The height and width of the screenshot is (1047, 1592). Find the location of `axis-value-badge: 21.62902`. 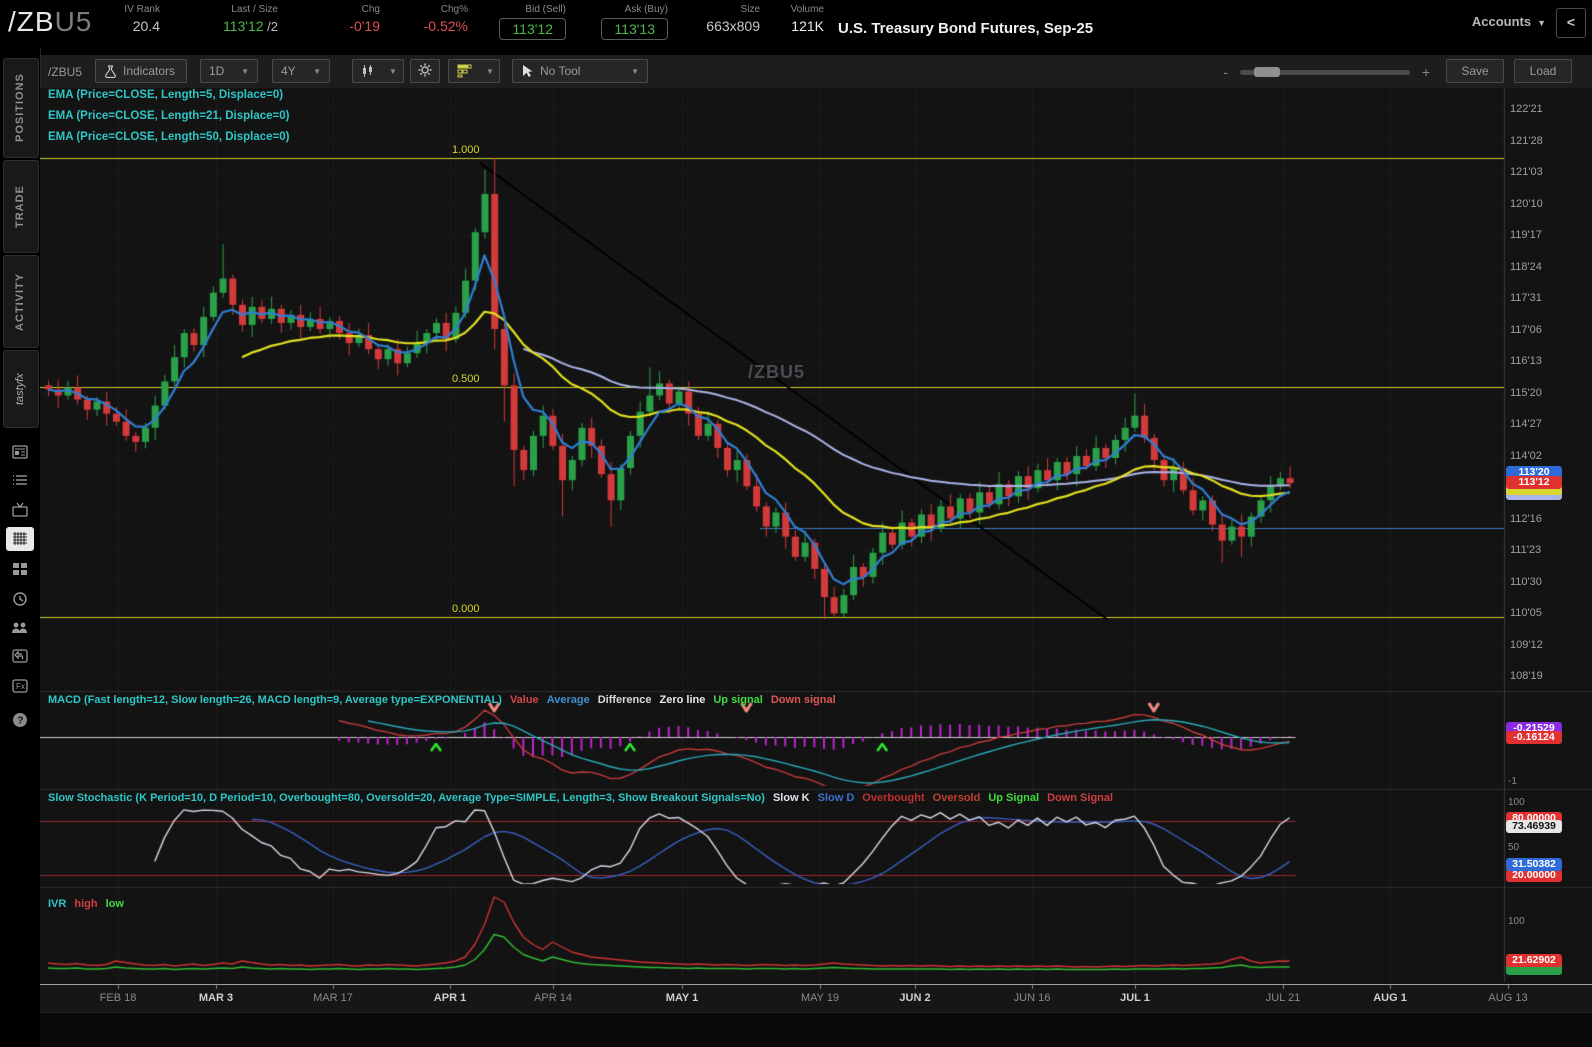

axis-value-badge: 21.62902 is located at coordinates (1534, 960).